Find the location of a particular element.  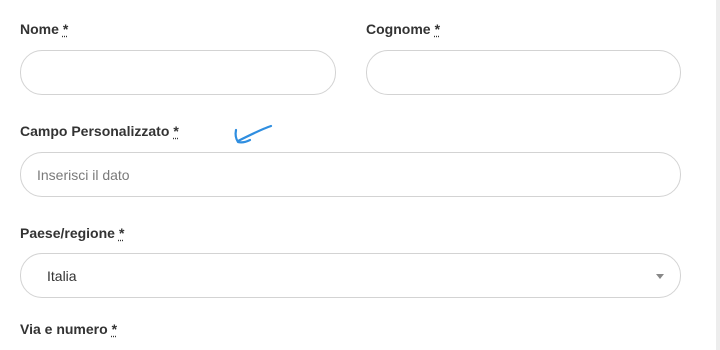

country-select: Italia is located at coordinates (350, 275).